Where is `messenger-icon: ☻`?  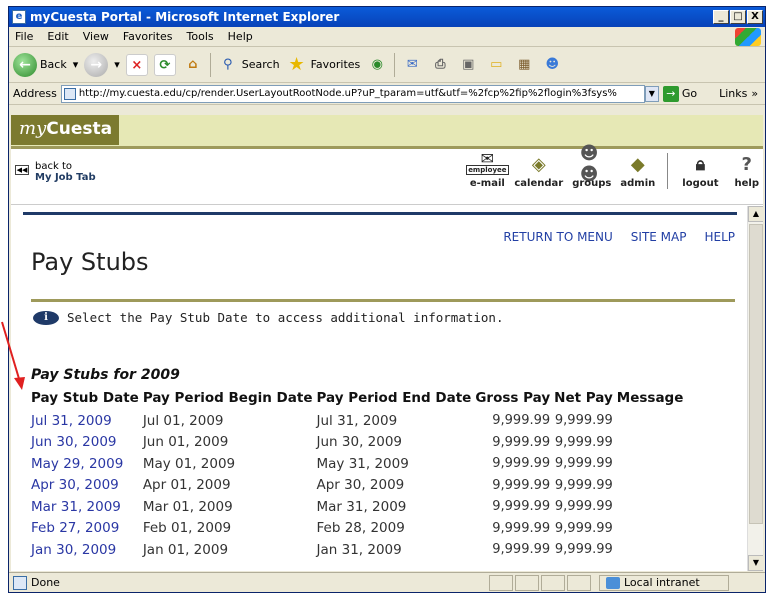
messenger-icon: ☻ is located at coordinates (552, 65).